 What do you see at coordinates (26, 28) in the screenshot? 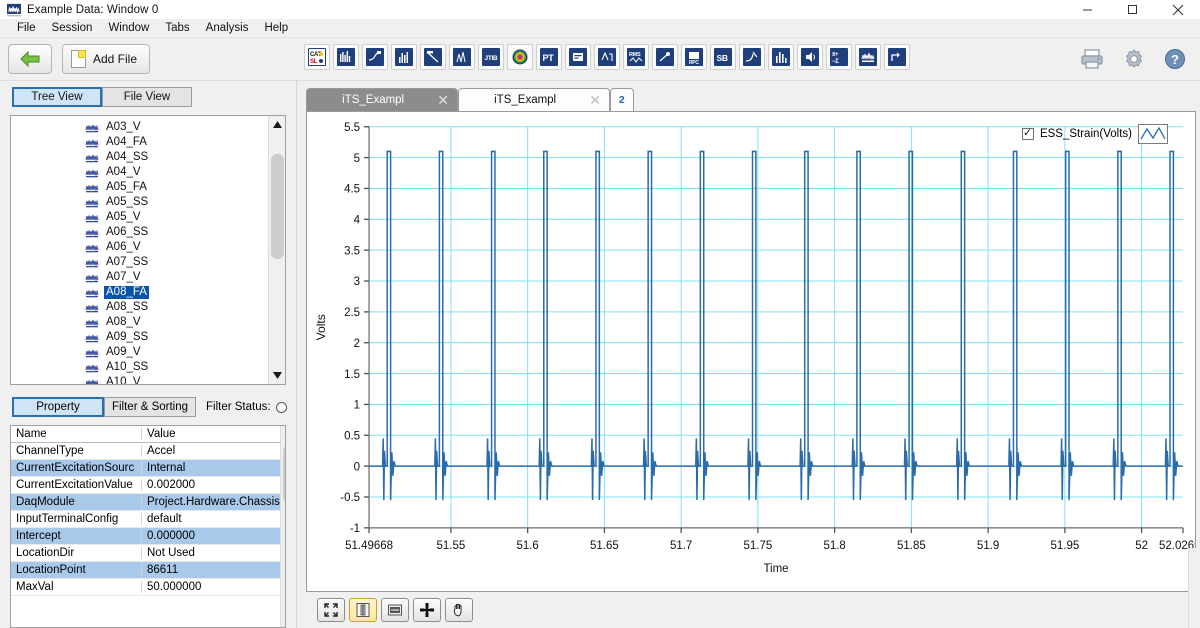
I see `menu-item-file: File` at bounding box center [26, 28].